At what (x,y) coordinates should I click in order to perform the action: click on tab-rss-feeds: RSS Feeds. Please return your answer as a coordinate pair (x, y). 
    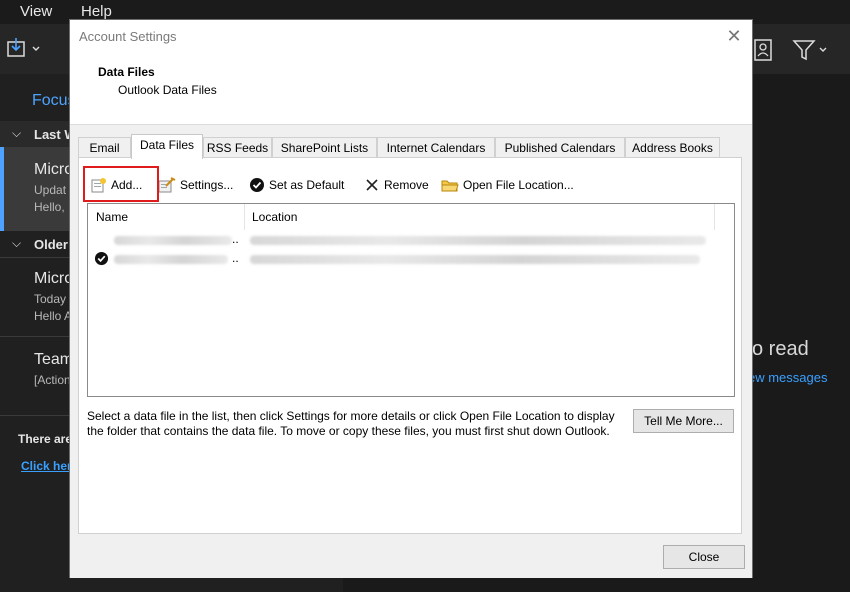
    Looking at the image, I should click on (237, 147).